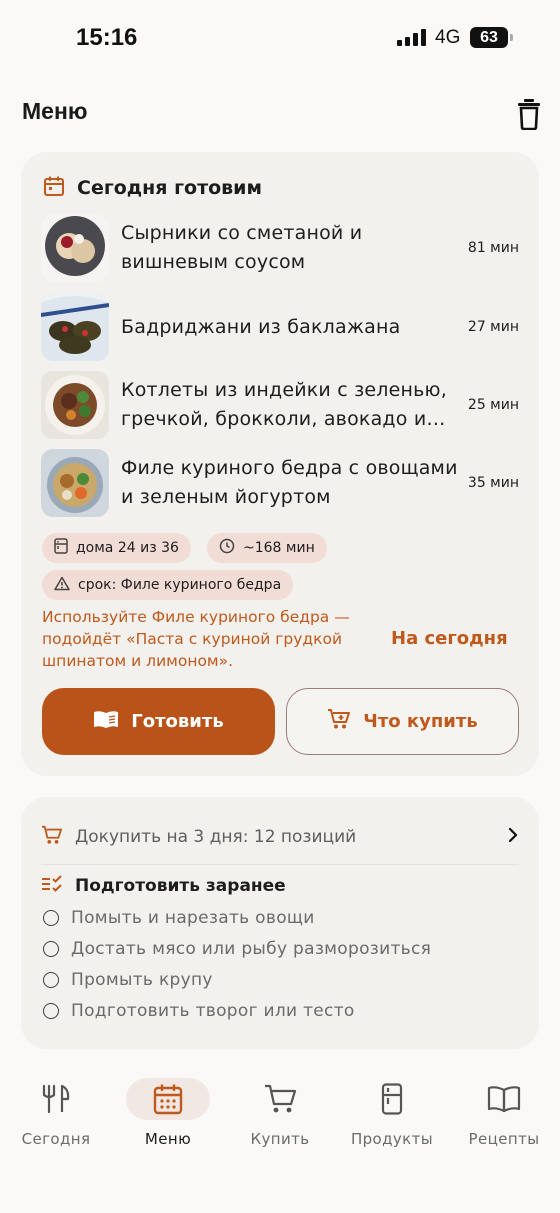  What do you see at coordinates (493, 248) in the screenshot?
I see `dish-time: 81 мин` at bounding box center [493, 248].